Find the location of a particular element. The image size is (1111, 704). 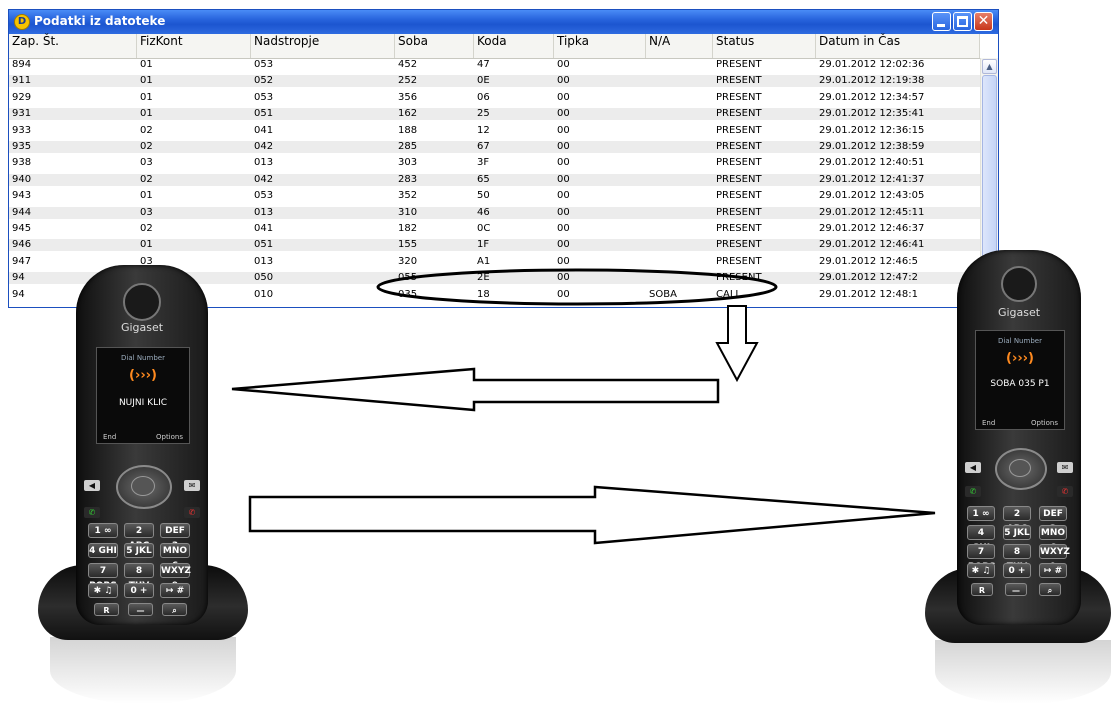

phone-left-reflection is located at coordinates (143, 670).